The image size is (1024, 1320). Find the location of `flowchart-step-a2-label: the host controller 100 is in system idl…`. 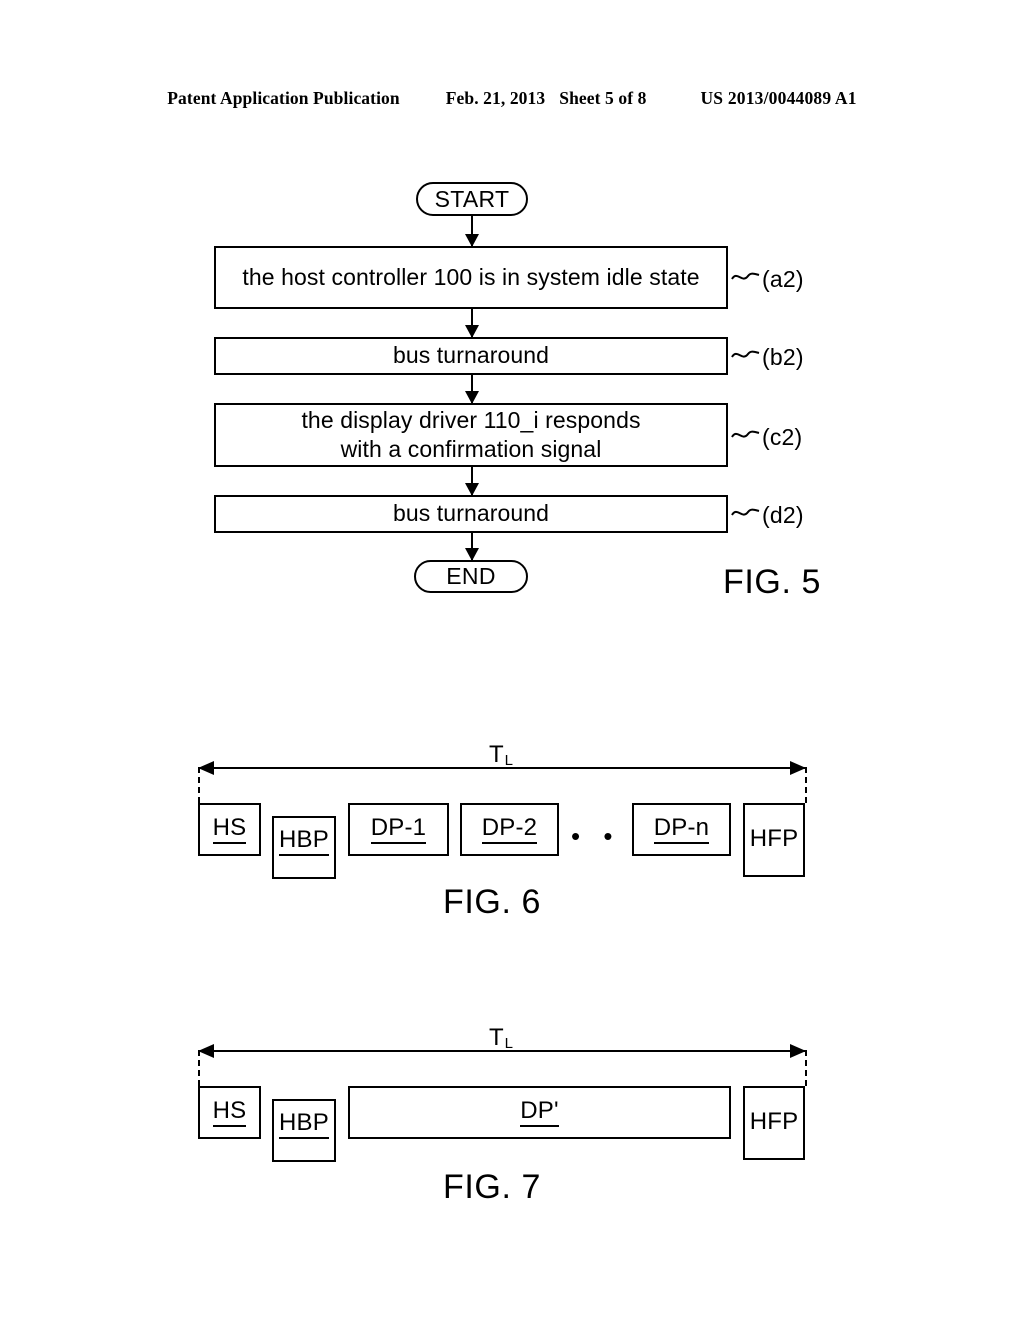

flowchart-step-a2-label: the host controller 100 is in system idl… is located at coordinates (471, 276).